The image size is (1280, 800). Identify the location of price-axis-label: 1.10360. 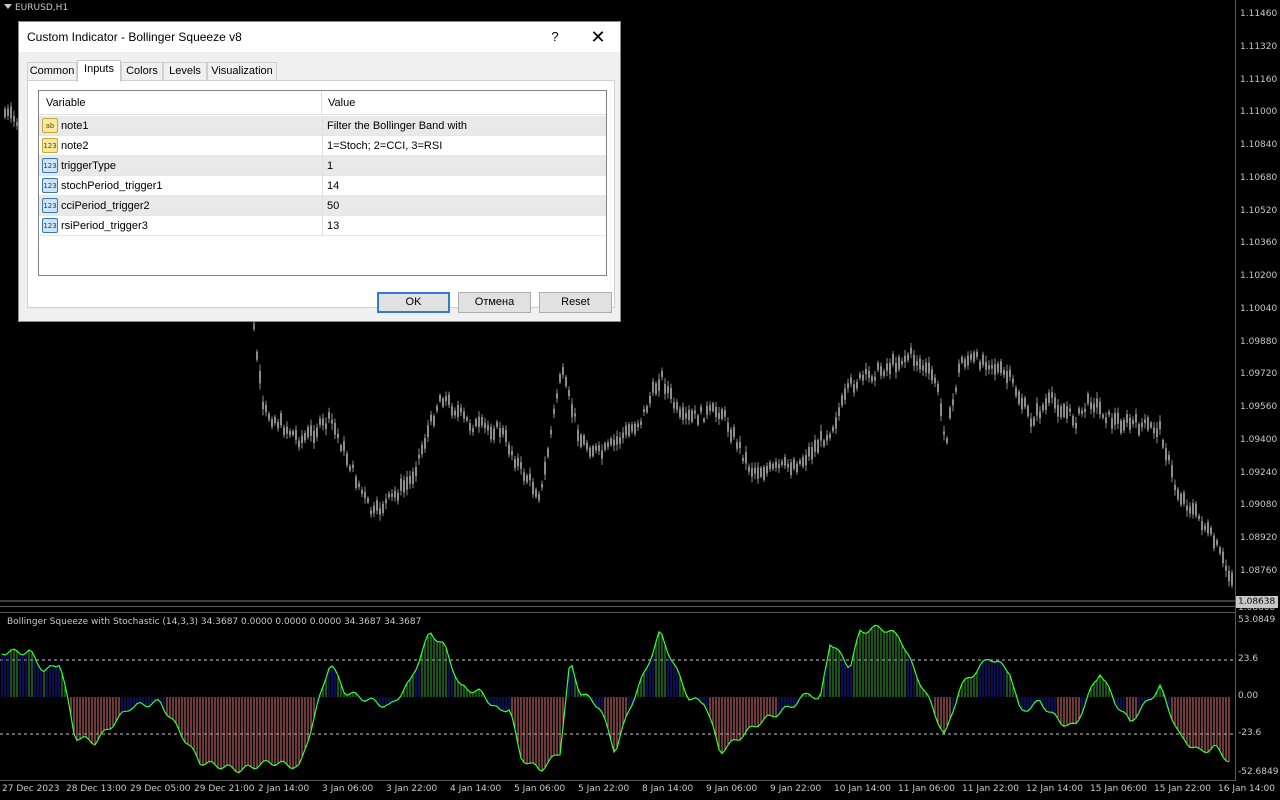
(1259, 243).